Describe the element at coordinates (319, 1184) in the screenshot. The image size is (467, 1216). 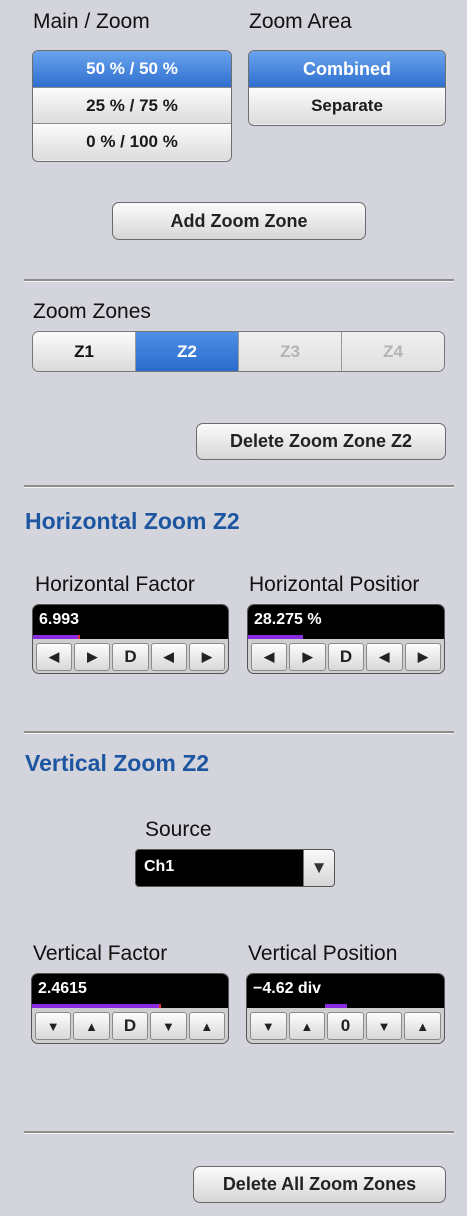
I see `delete-all-zoom-zones-button: Delete All Zoom Zones` at that location.